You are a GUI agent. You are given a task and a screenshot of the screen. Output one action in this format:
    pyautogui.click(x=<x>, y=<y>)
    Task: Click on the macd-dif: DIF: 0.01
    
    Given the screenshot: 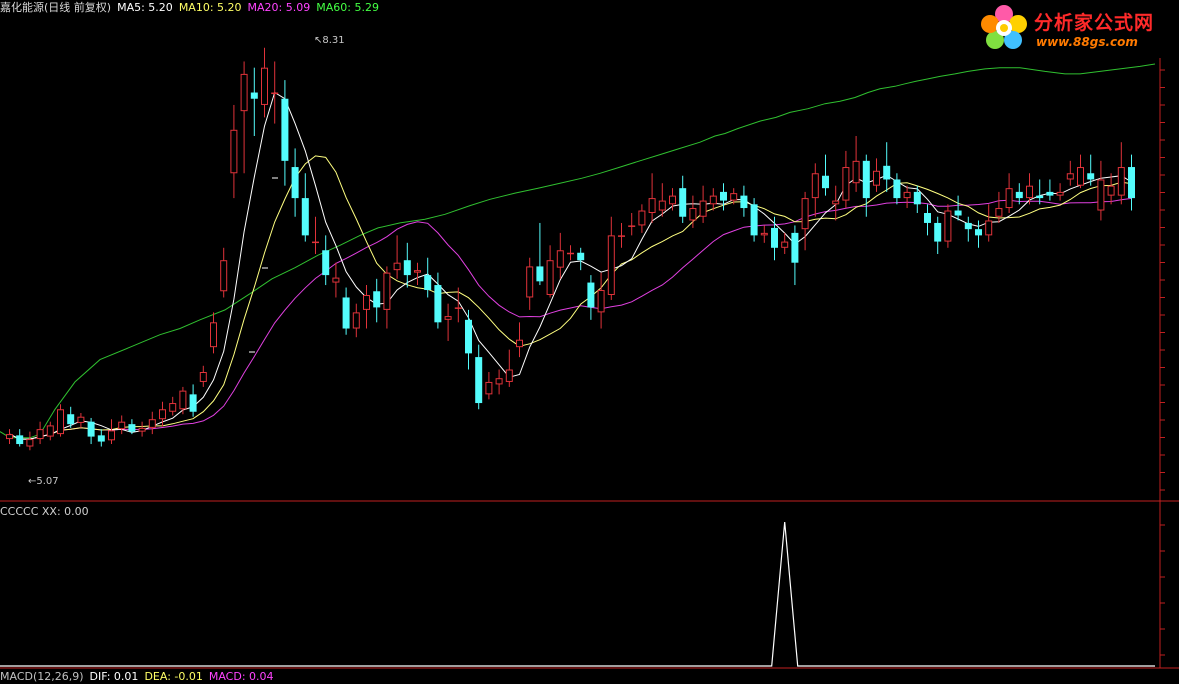 What is the action you would take?
    pyautogui.click(x=114, y=676)
    